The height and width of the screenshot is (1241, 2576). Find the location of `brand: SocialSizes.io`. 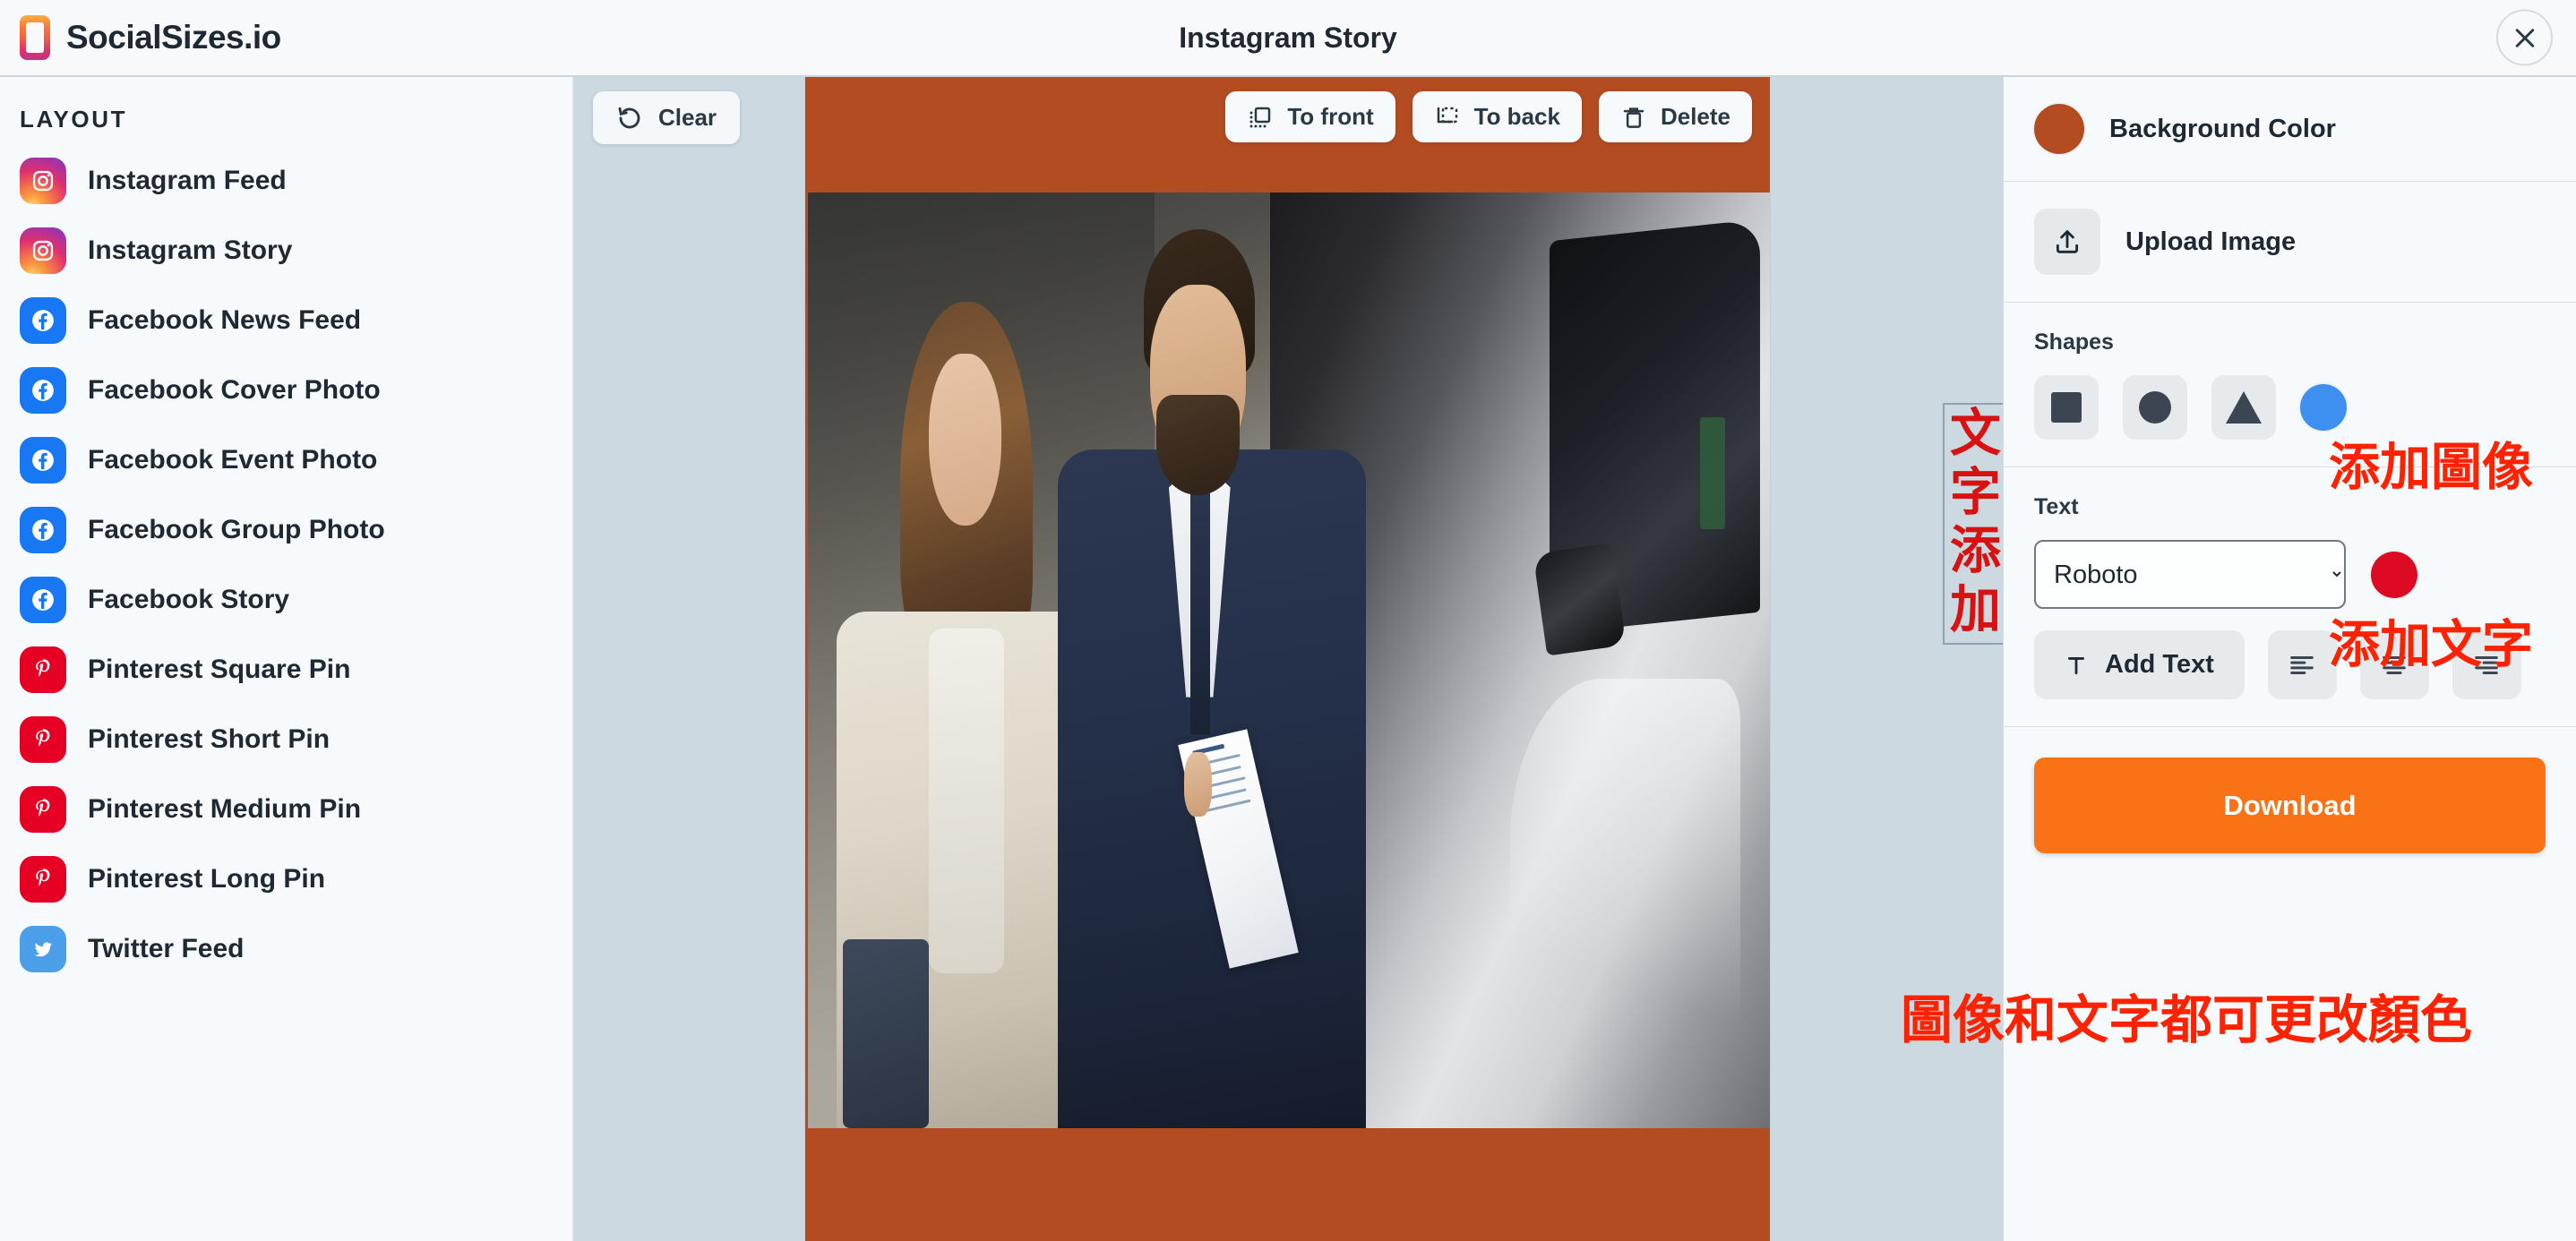

brand: SocialSizes.io is located at coordinates (140, 37).